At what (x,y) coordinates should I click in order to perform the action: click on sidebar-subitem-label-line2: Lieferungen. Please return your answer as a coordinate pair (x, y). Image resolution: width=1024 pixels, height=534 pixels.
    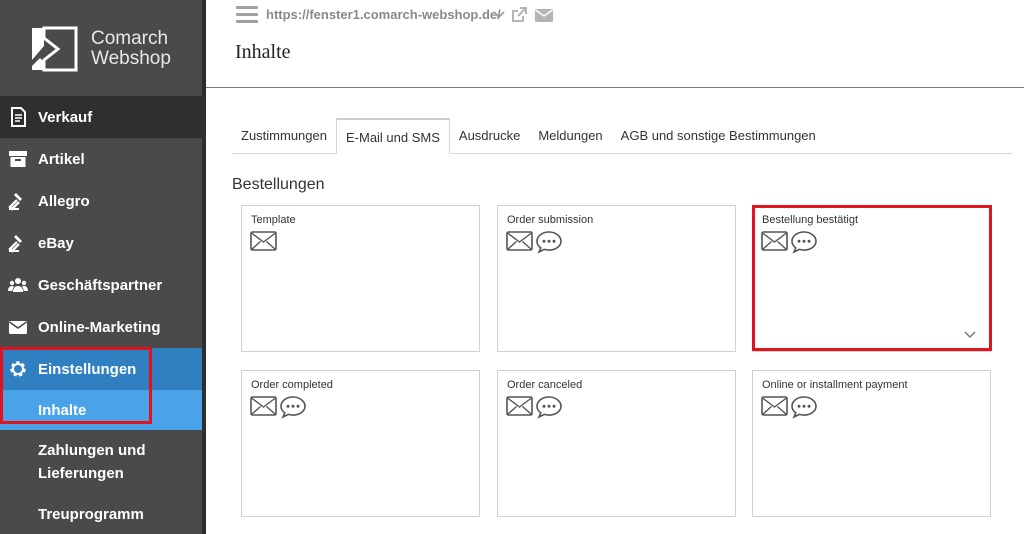
    Looking at the image, I should click on (81, 473).